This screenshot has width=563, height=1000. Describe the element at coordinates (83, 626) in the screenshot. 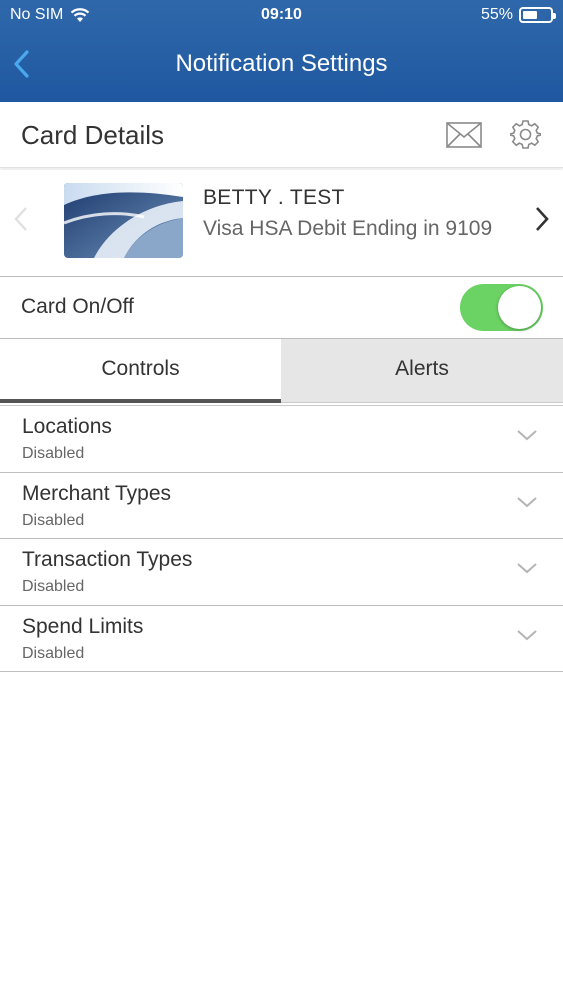

I see `list-item-title: Spend Limits` at that location.